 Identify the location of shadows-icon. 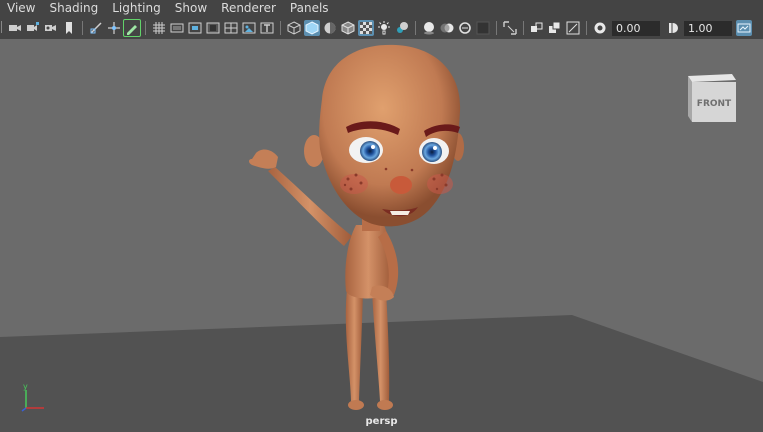
(402, 28).